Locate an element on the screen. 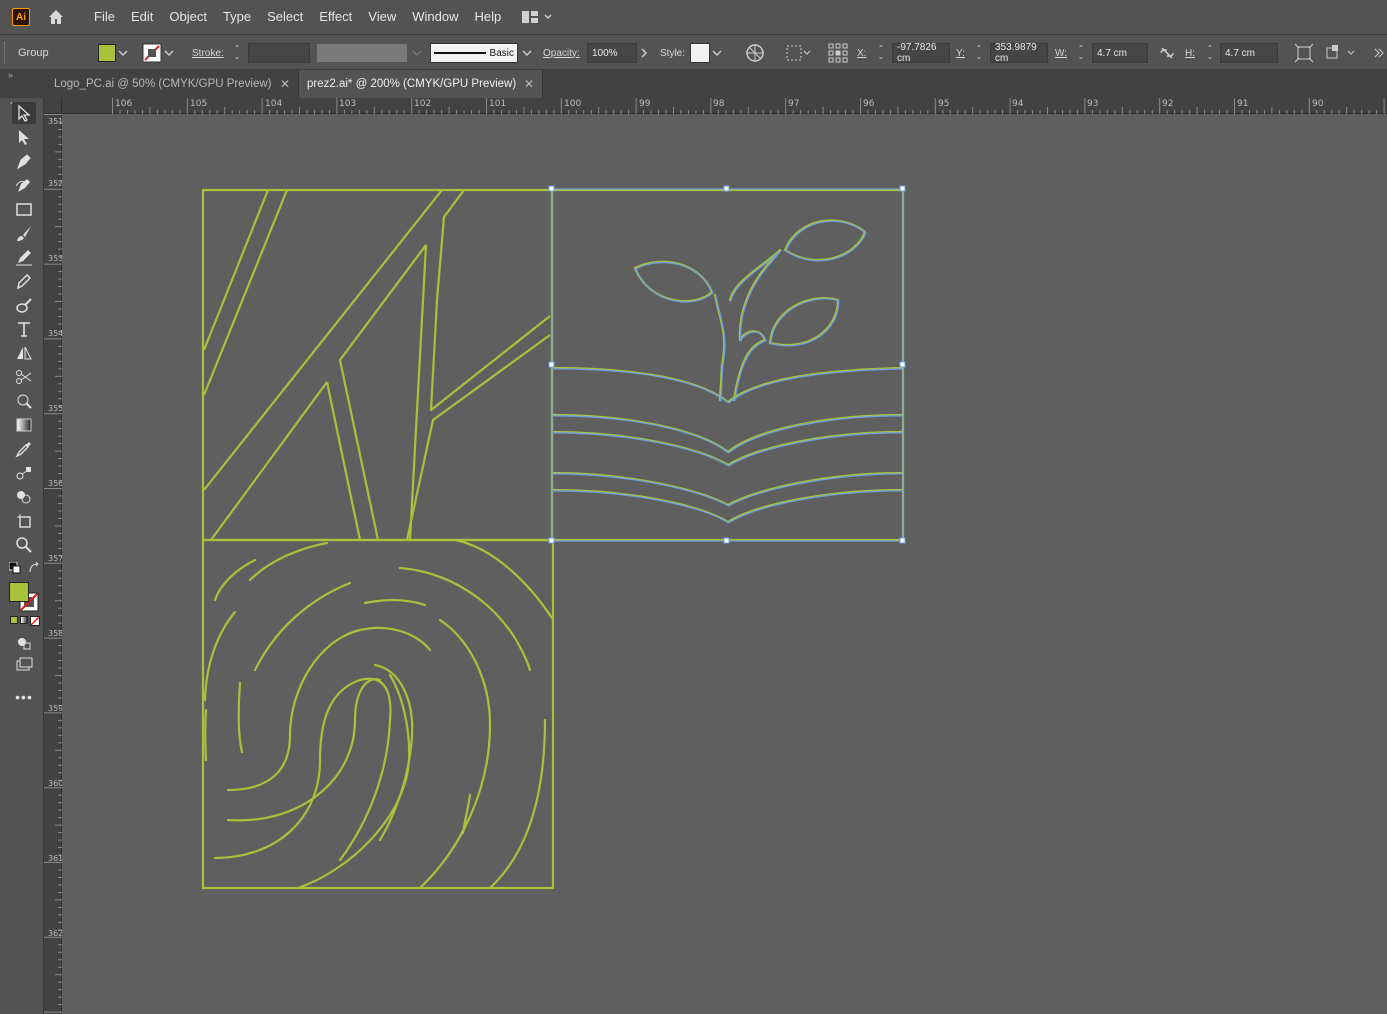 This screenshot has width=1387, height=1014. gradient-button is located at coordinates (24, 620).